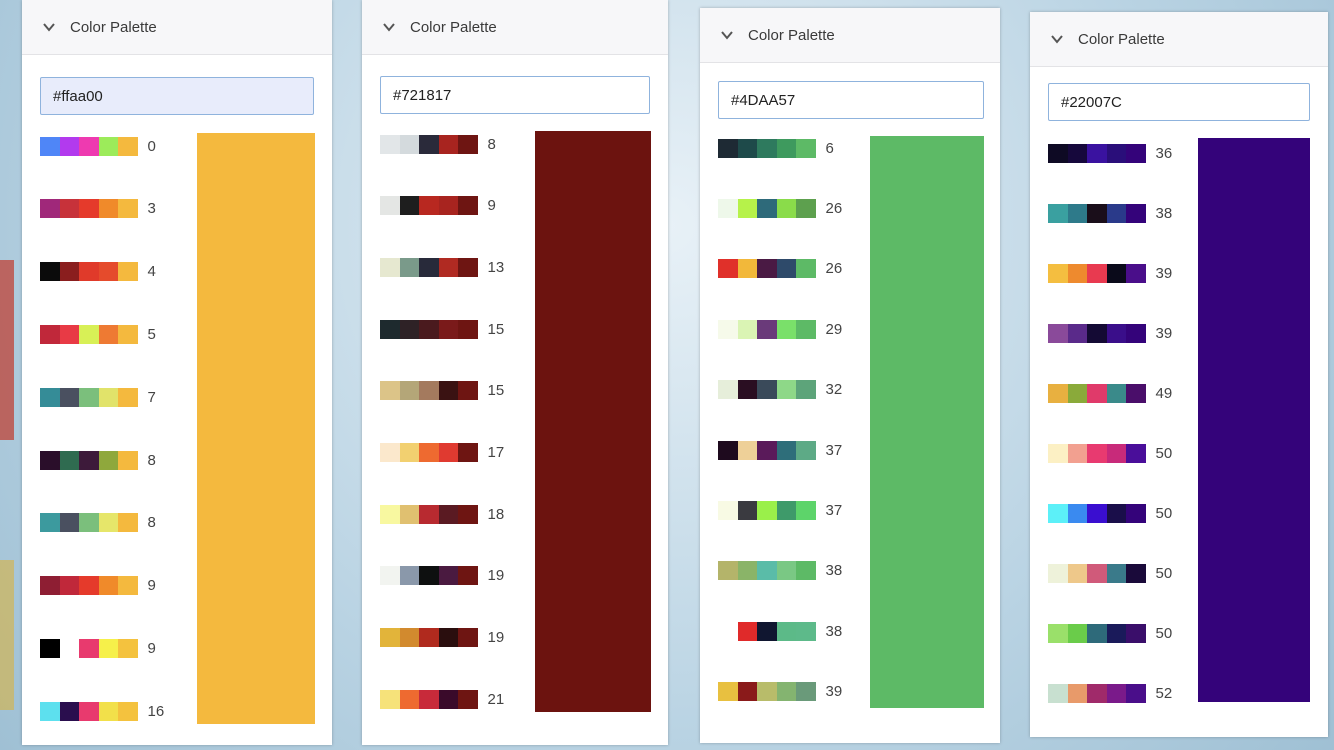  I want to click on palette-row: 19, so click(442, 638).